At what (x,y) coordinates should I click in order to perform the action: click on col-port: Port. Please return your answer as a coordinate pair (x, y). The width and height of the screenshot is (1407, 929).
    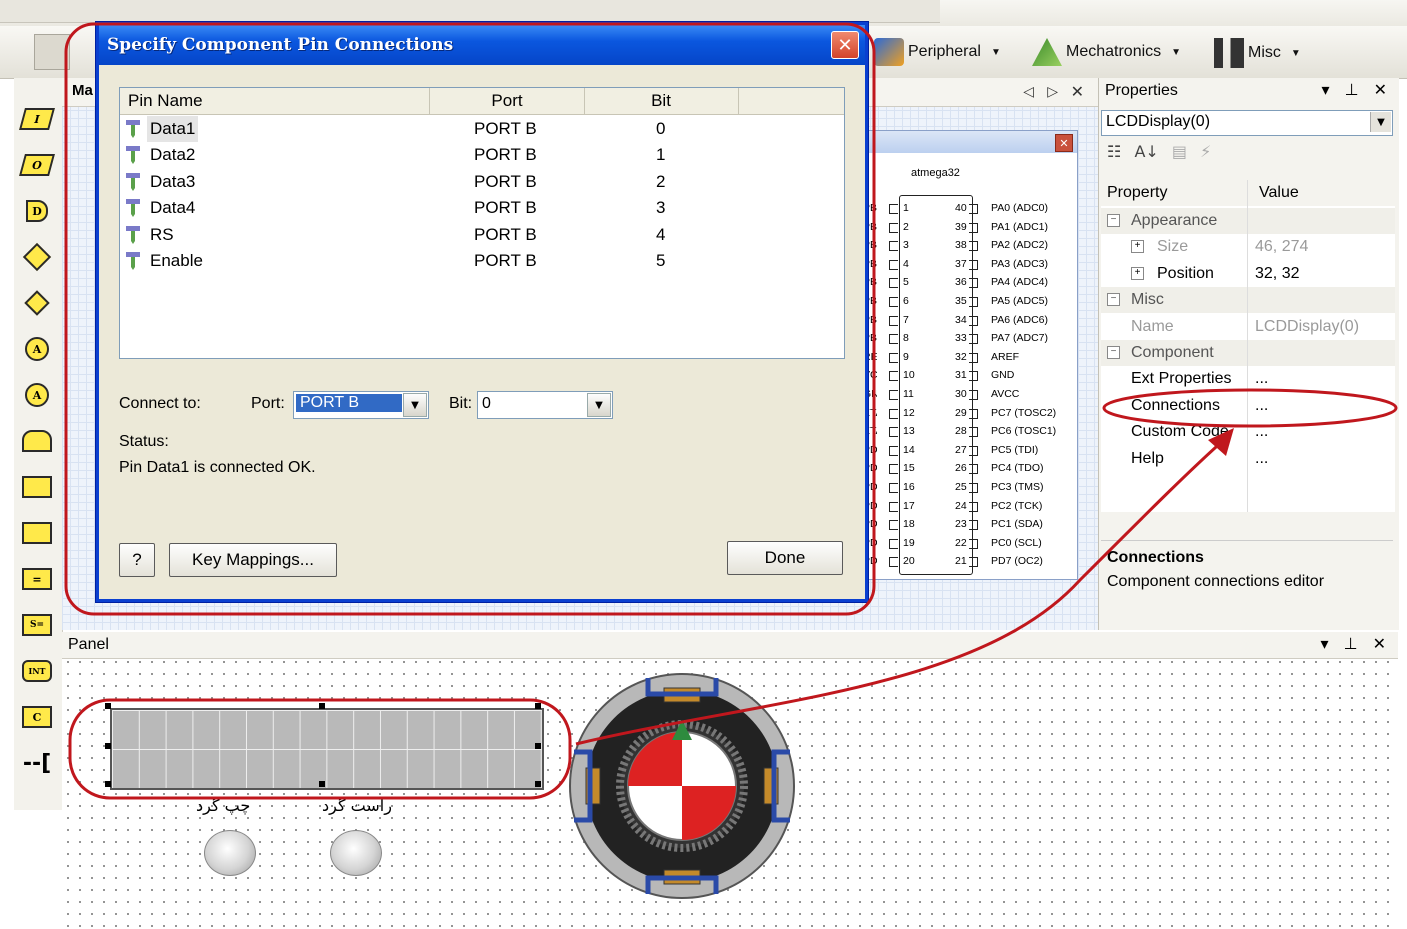
    Looking at the image, I should click on (507, 101).